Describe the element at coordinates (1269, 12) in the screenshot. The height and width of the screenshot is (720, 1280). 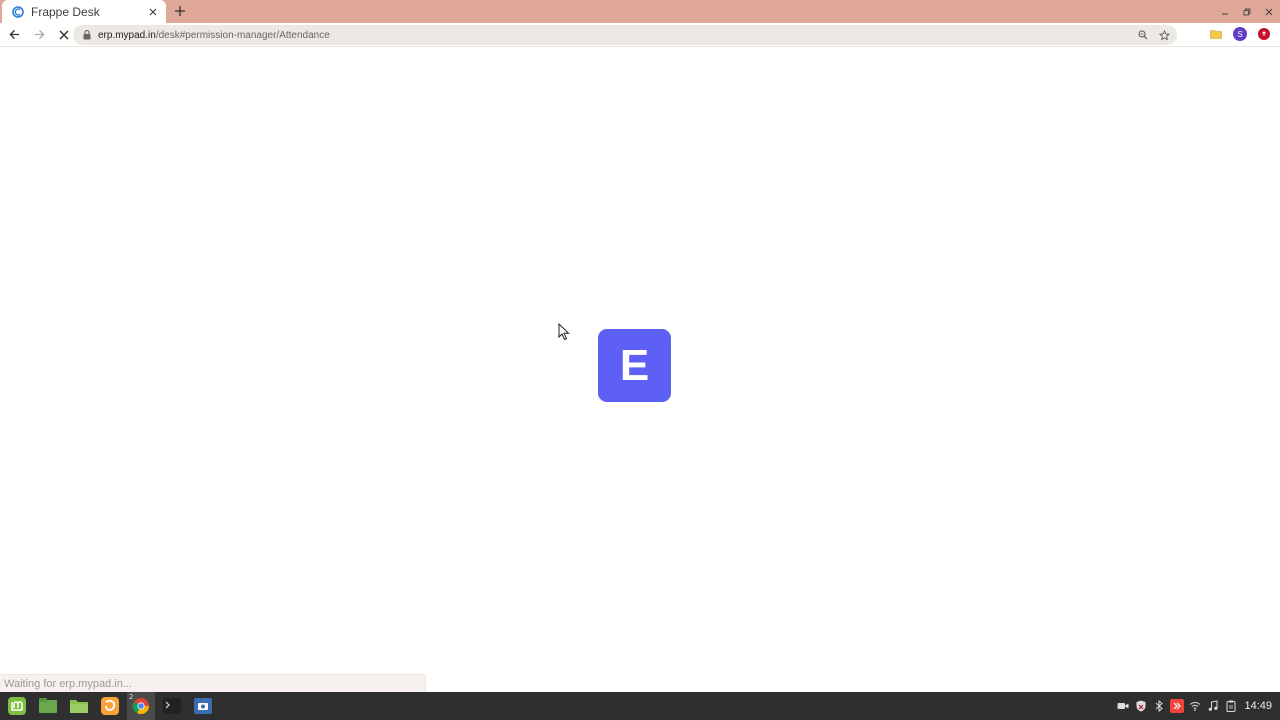
I see `close-window-icon` at that location.